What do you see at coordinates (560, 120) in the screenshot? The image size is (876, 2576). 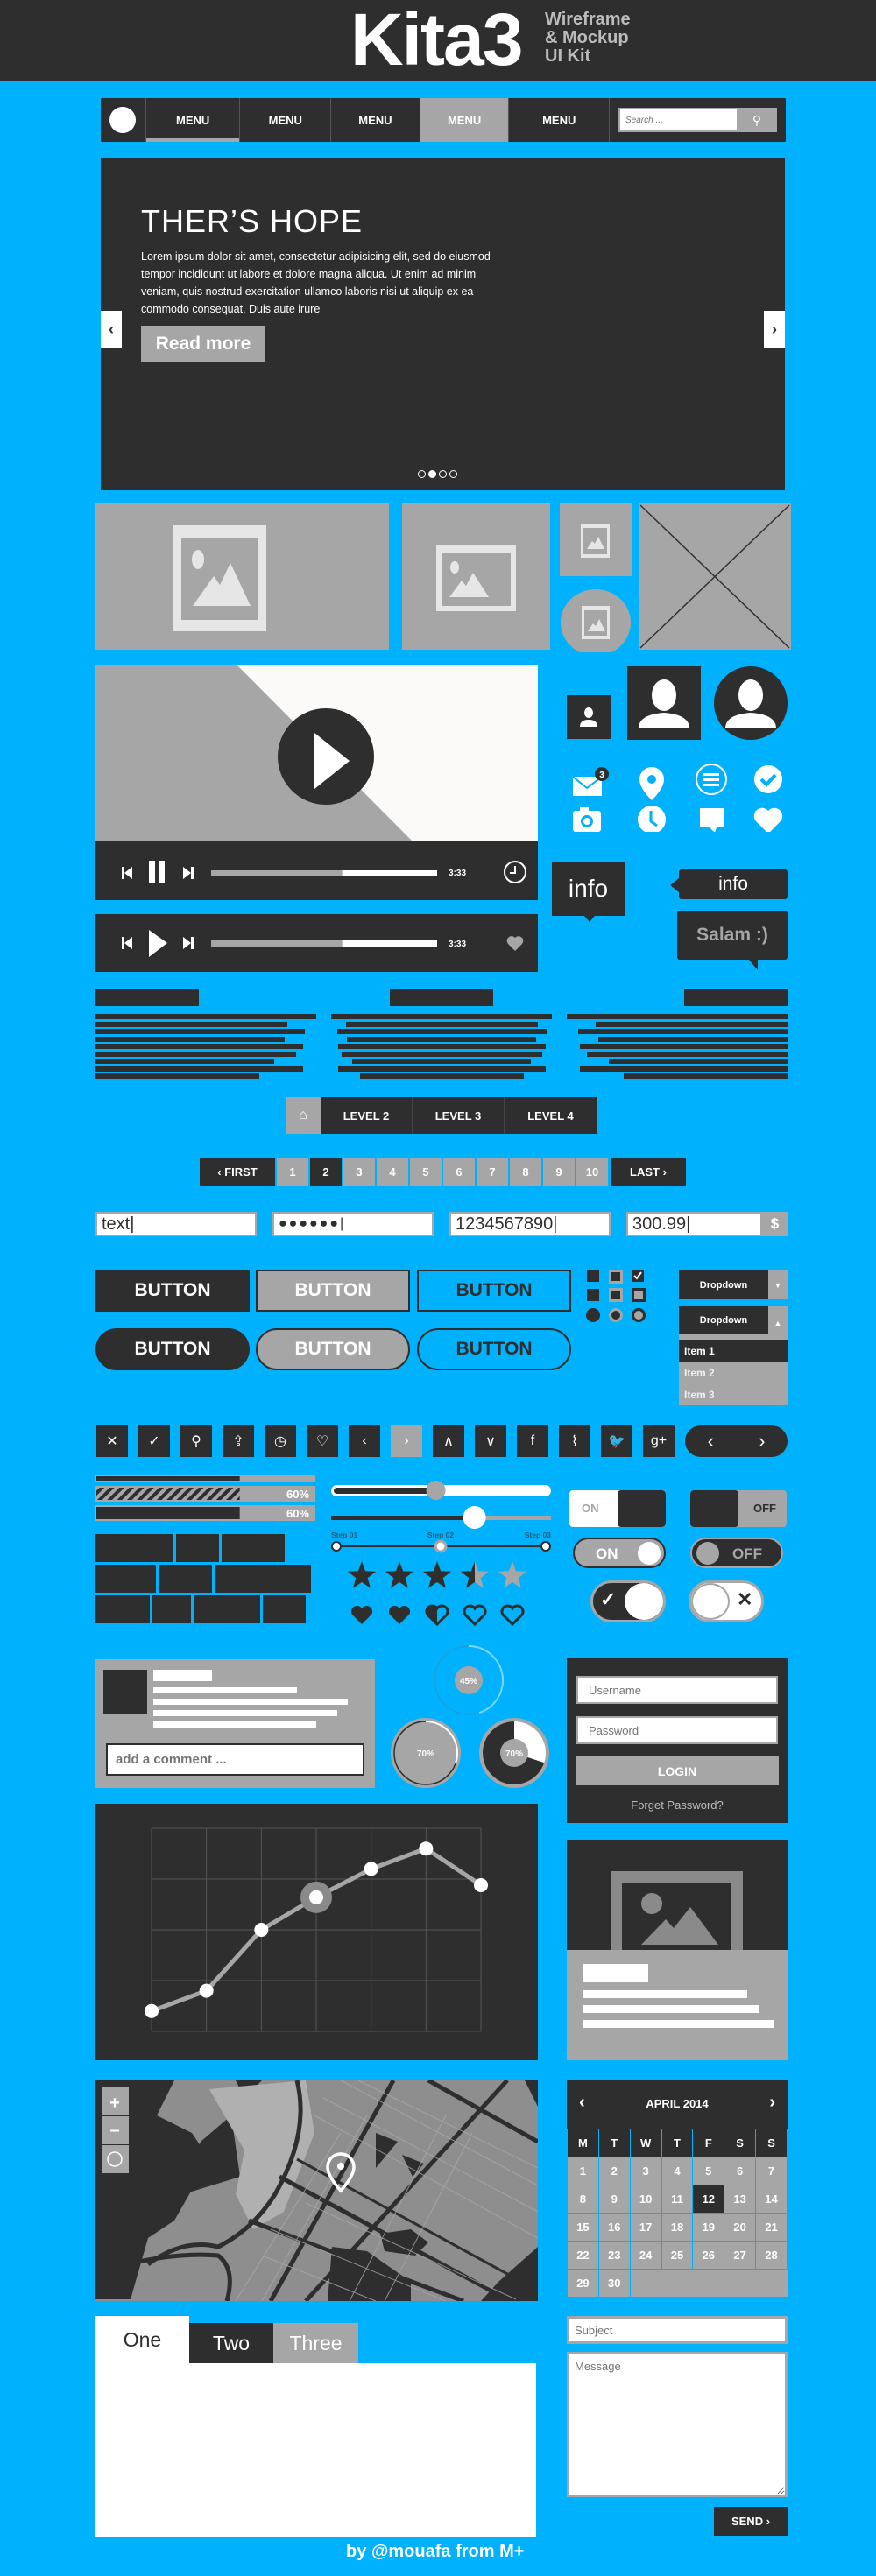 I see `nav-item-5: MENU` at bounding box center [560, 120].